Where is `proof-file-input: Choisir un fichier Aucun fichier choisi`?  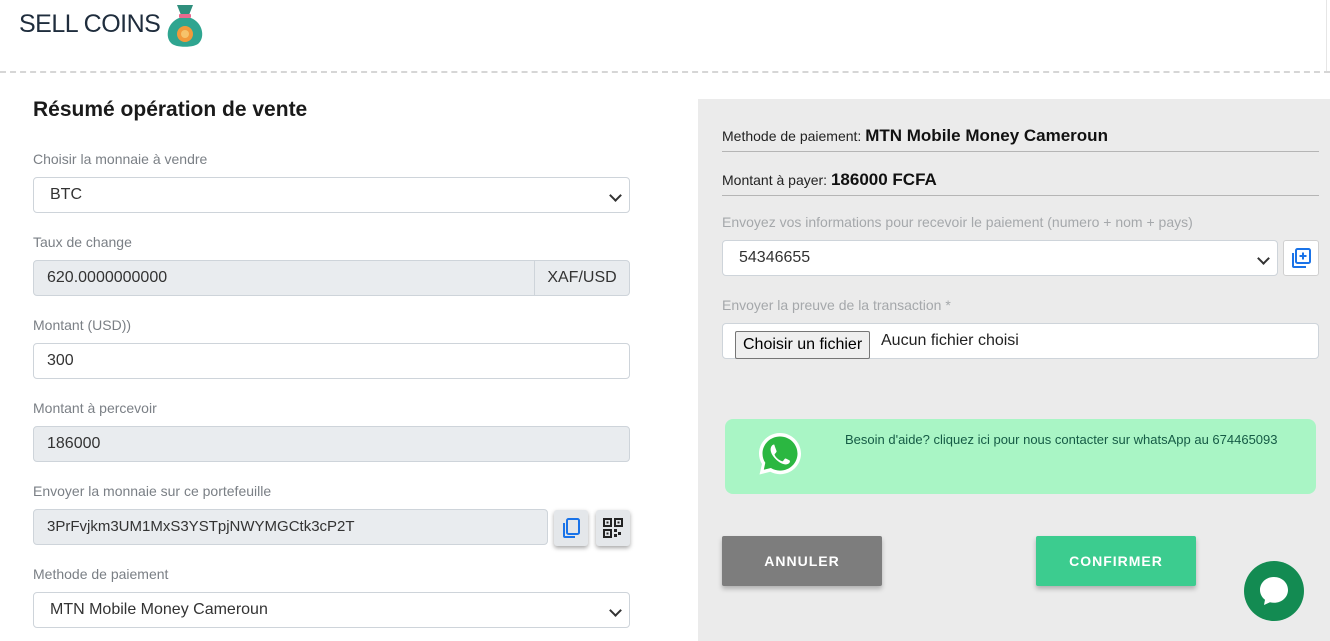
proof-file-input: Choisir un fichier Aucun fichier choisi is located at coordinates (1020, 341).